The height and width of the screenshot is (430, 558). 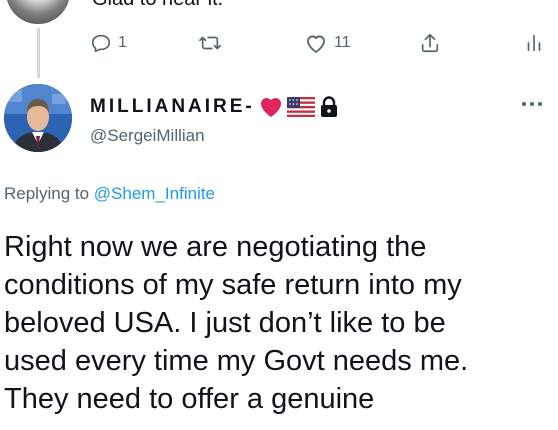 I want to click on display-name-text: MILLIANAIRE-, so click(x=172, y=106).